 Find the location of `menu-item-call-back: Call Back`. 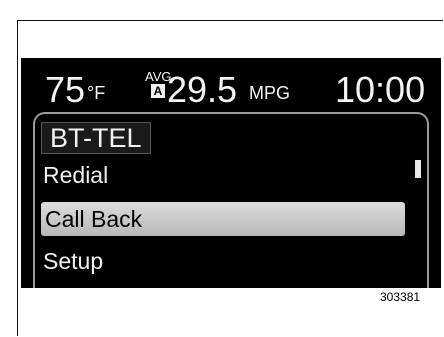

menu-item-call-back: Call Back is located at coordinates (223, 219).